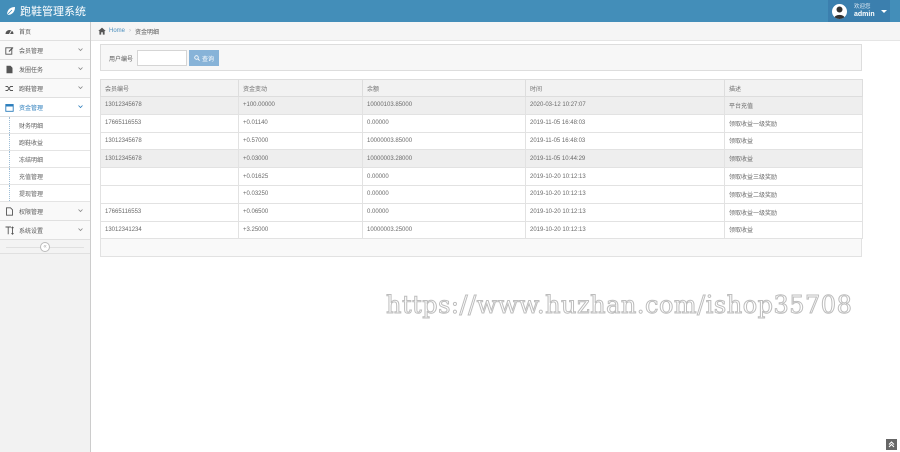 The height and width of the screenshot is (452, 900). Describe the element at coordinates (9, 88) in the screenshot. I see `shuffle-icon` at that location.